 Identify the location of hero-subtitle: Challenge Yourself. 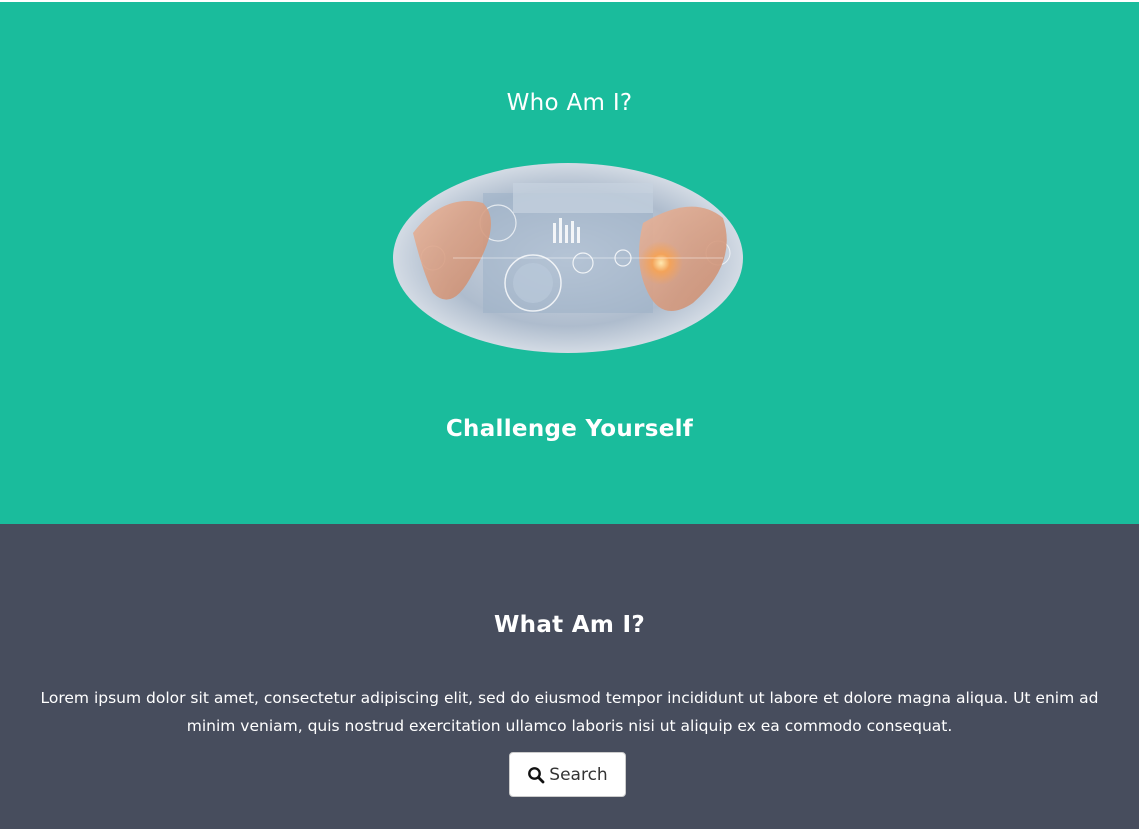
(569, 429).